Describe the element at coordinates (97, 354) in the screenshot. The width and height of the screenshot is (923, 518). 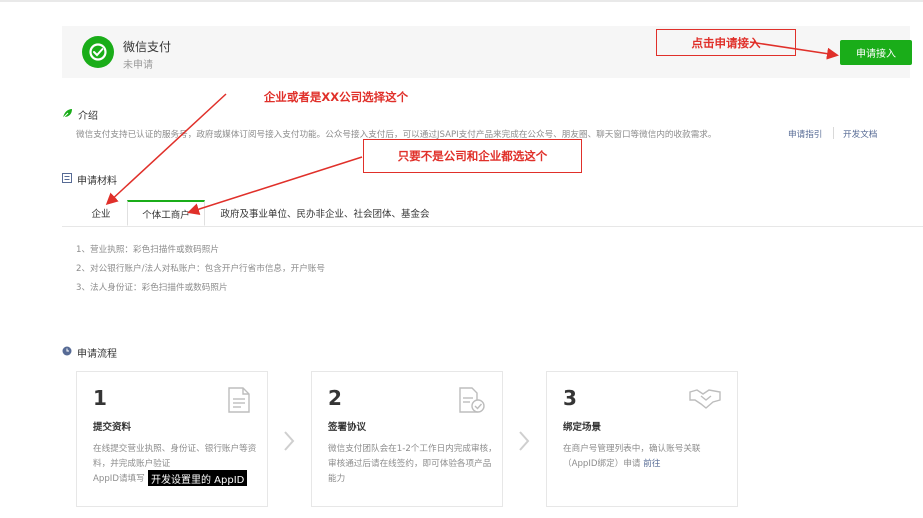
I see `process-title: 申请流程` at that location.